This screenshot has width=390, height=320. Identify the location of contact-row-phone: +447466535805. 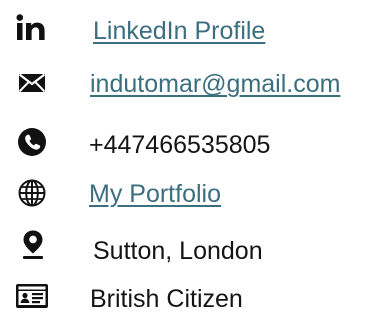
(195, 144).